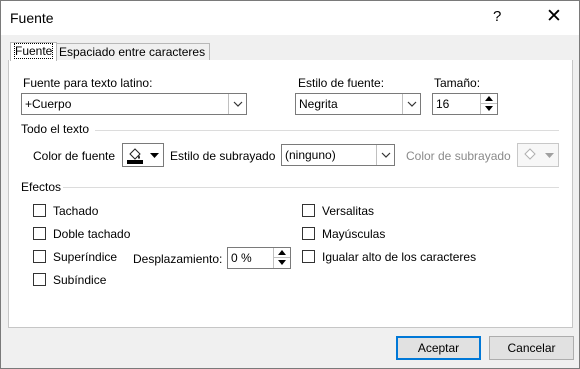 This screenshot has width=580, height=369. I want to click on all-caps-checkbox, so click(308, 233).